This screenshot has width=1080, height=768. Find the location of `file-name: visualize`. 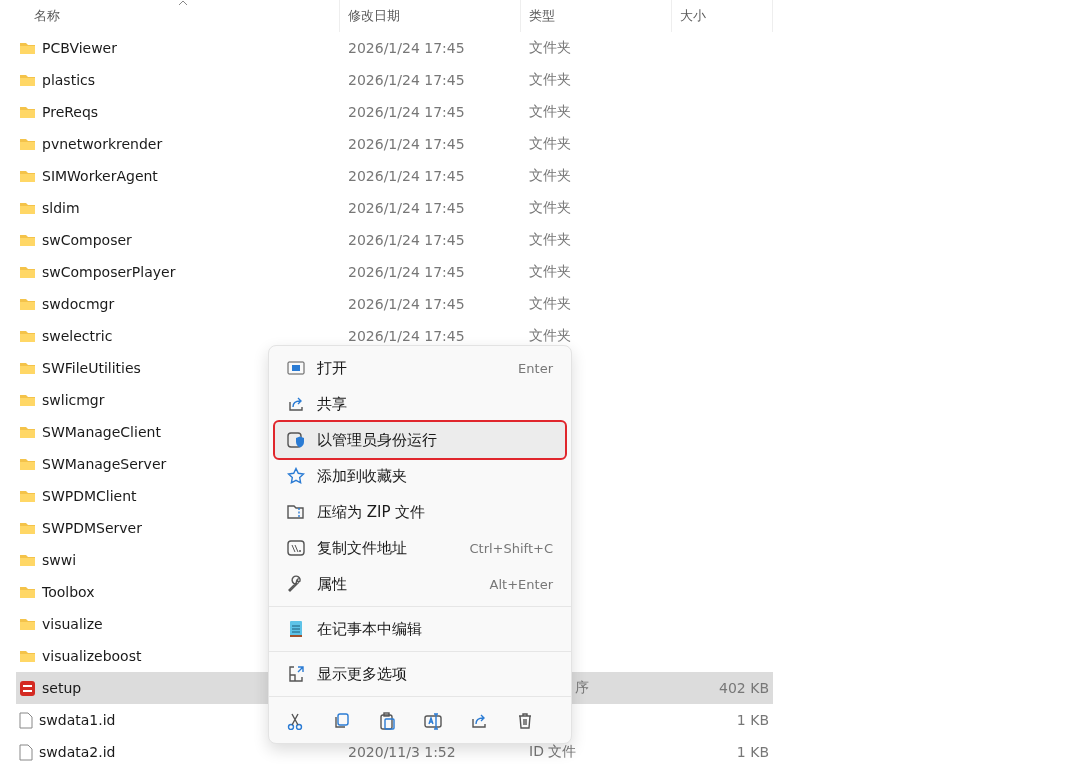

file-name: visualize is located at coordinates (72, 624).